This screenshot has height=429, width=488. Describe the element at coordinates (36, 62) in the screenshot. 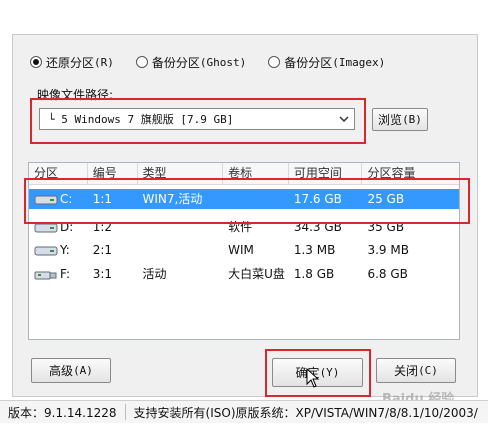

I see `radio-checked-icon` at that location.